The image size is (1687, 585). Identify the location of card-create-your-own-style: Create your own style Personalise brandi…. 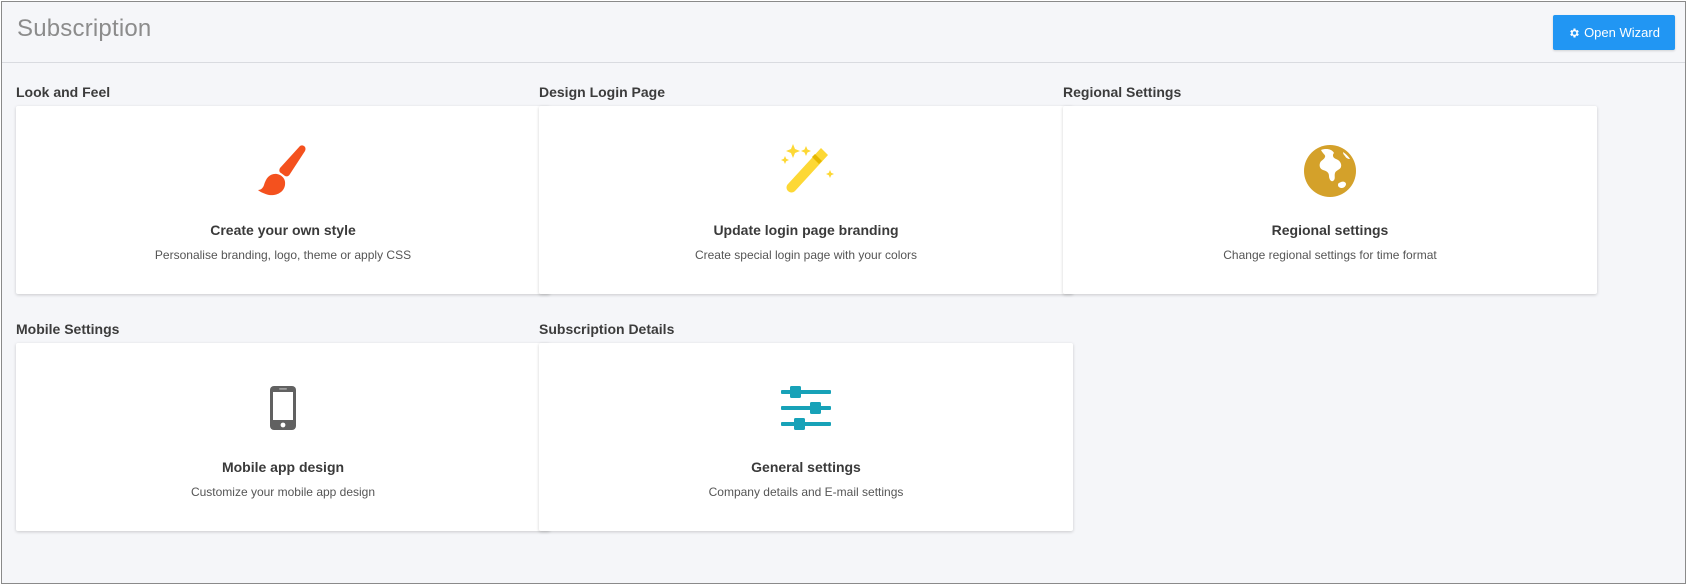
(283, 200).